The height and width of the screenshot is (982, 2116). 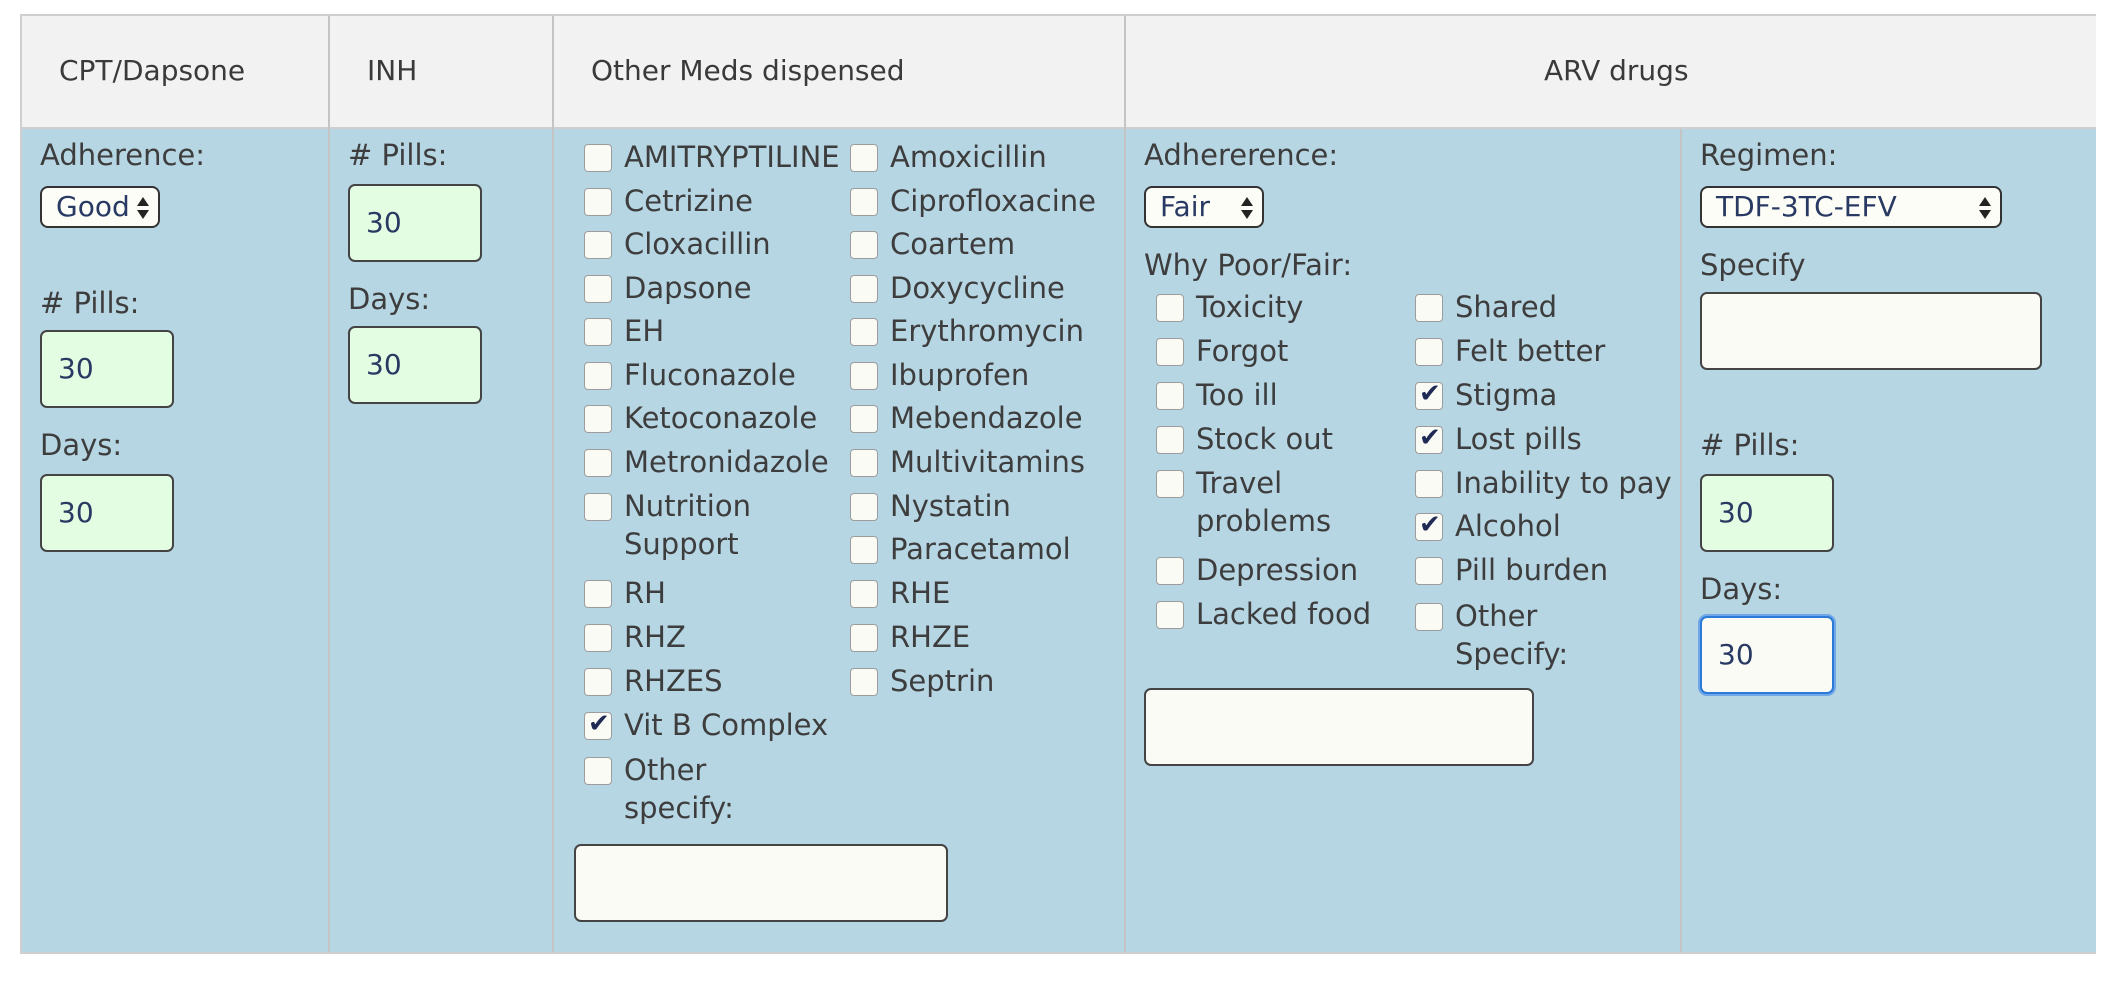 What do you see at coordinates (710, 375) in the screenshot?
I see `fluconazole-label: Fluconazole` at bounding box center [710, 375].